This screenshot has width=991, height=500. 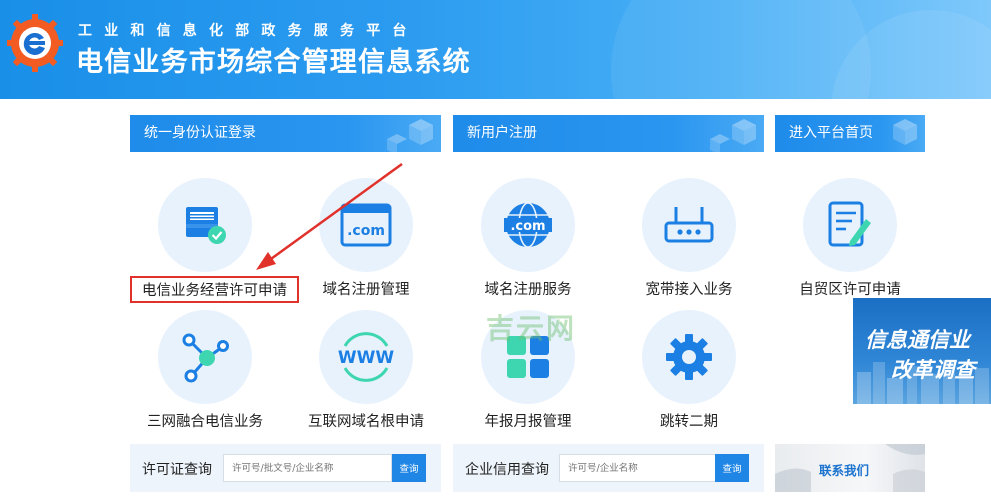 I want to click on phase2-item: 跳转二期, so click(x=689, y=370).